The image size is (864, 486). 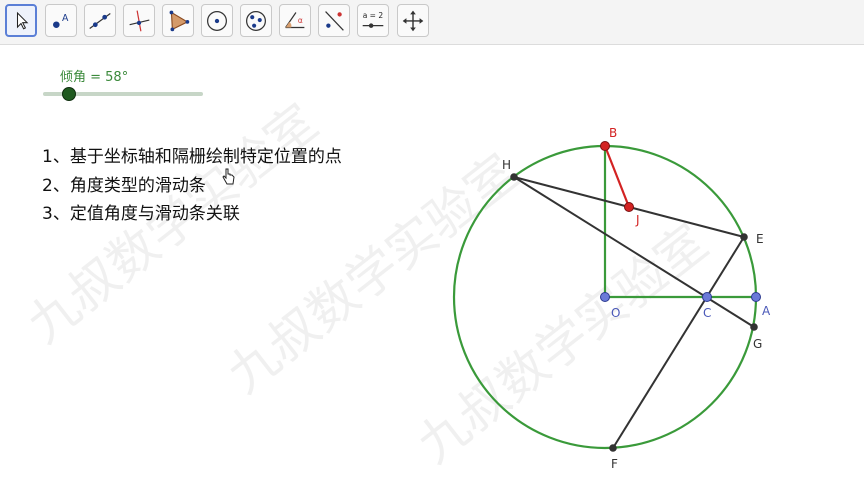 I want to click on move-view-tool-button, so click(x=413, y=20).